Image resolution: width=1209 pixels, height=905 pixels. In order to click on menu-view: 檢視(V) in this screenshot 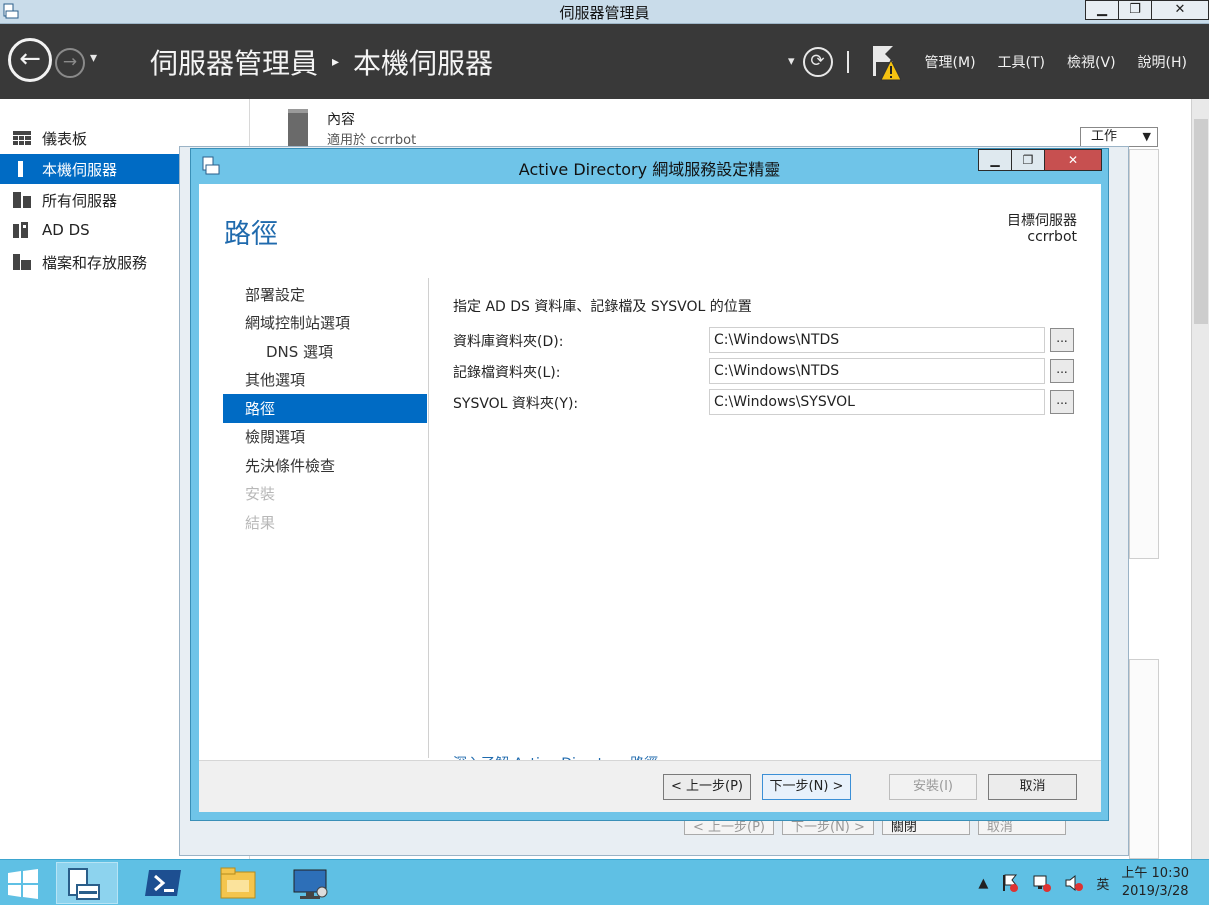, I will do `click(1091, 62)`.